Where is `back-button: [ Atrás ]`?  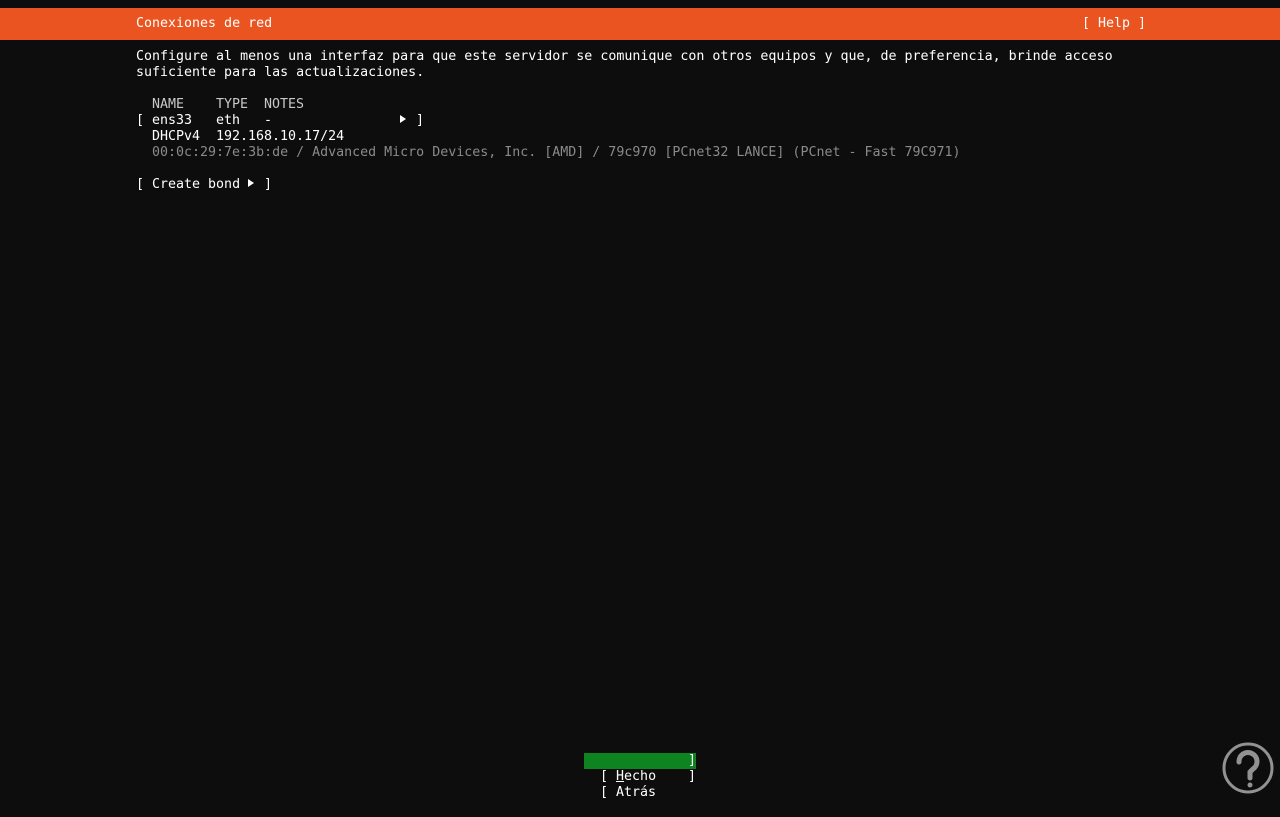 back-button: [ Atrás ] is located at coordinates (640, 784).